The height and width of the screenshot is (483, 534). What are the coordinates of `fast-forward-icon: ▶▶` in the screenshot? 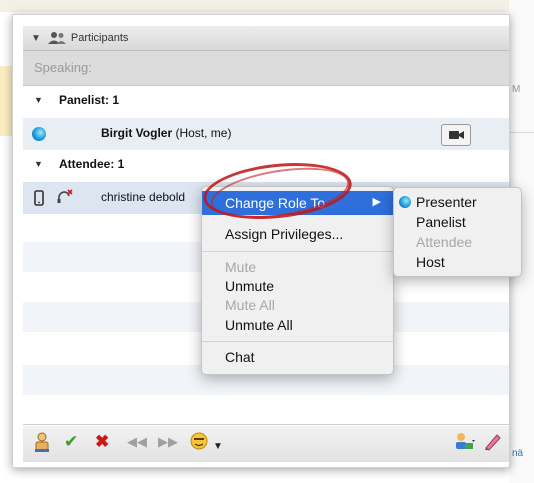 It's located at (168, 442).